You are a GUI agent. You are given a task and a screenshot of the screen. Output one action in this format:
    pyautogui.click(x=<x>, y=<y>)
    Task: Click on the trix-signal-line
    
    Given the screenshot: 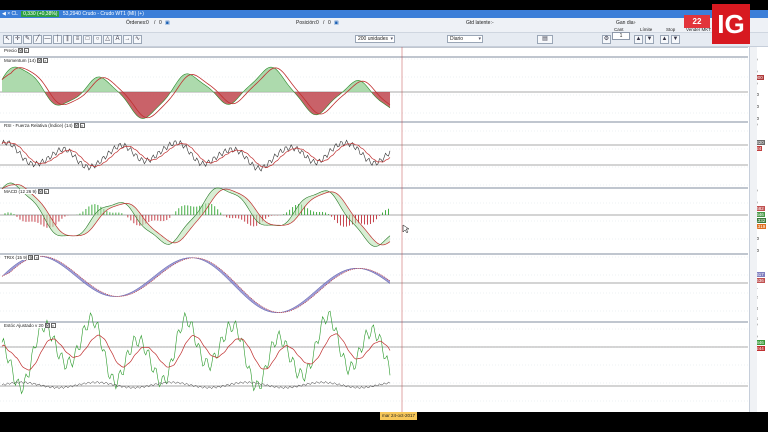 What is the action you would take?
    pyautogui.click(x=196, y=284)
    